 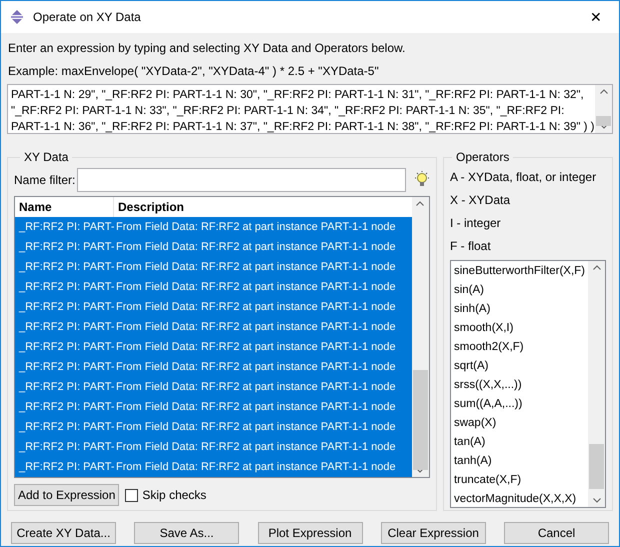 What do you see at coordinates (207, 48) in the screenshot?
I see `instruction-text: Enter an expression by typing and selecting XY Data and Operators below.` at bounding box center [207, 48].